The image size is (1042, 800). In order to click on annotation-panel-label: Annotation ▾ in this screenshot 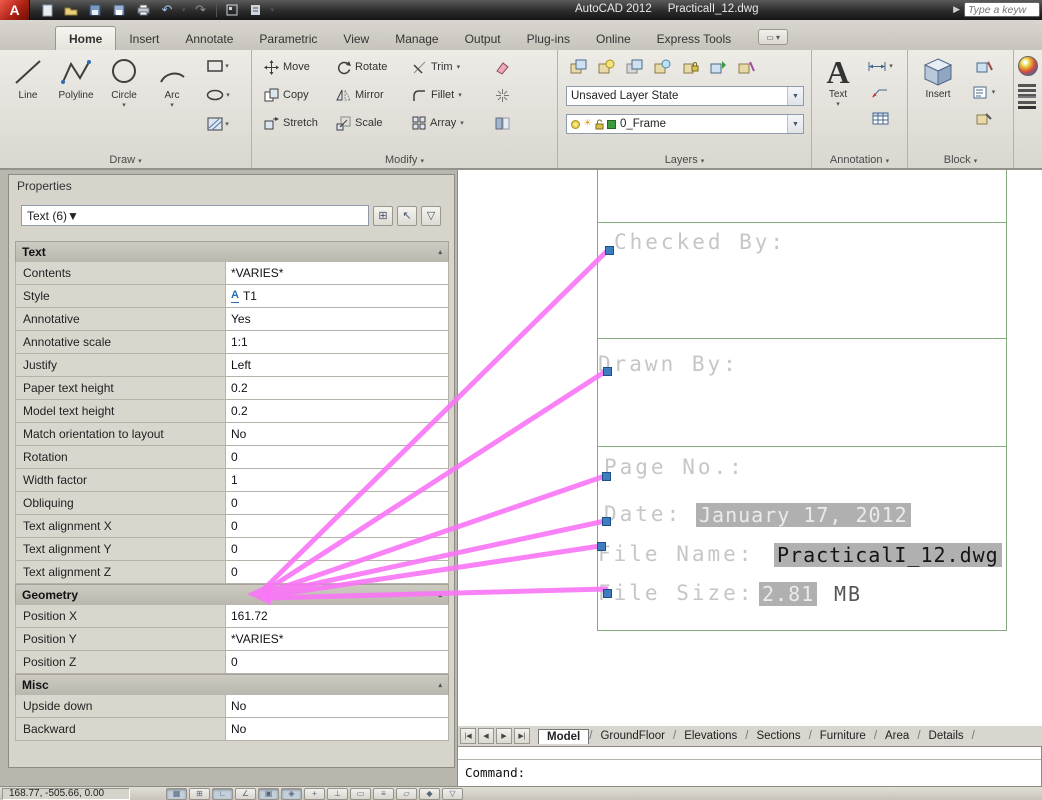, I will do `click(859, 160)`.